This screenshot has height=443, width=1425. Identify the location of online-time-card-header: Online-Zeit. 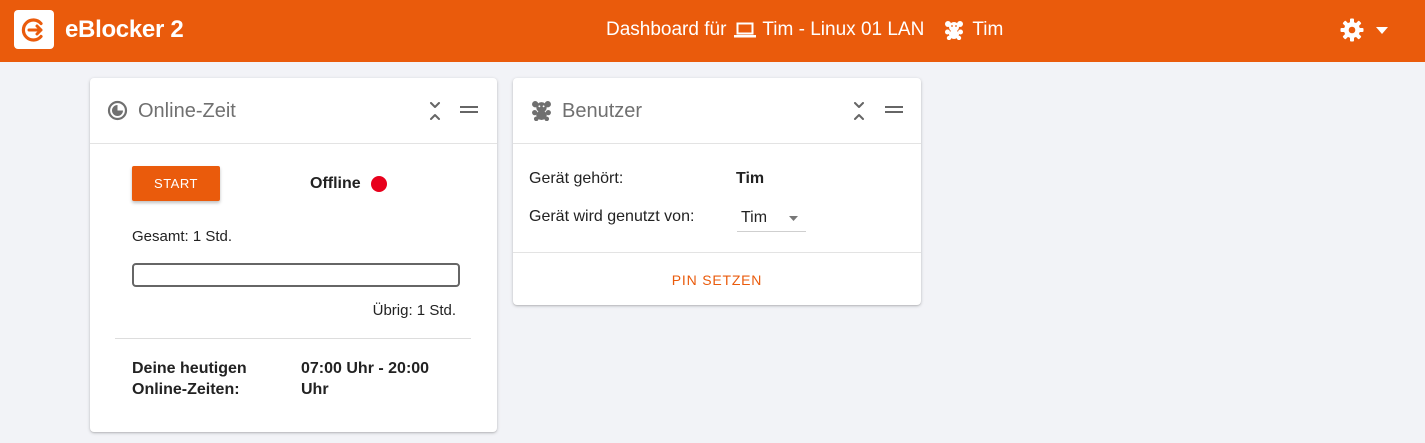
(293, 111).